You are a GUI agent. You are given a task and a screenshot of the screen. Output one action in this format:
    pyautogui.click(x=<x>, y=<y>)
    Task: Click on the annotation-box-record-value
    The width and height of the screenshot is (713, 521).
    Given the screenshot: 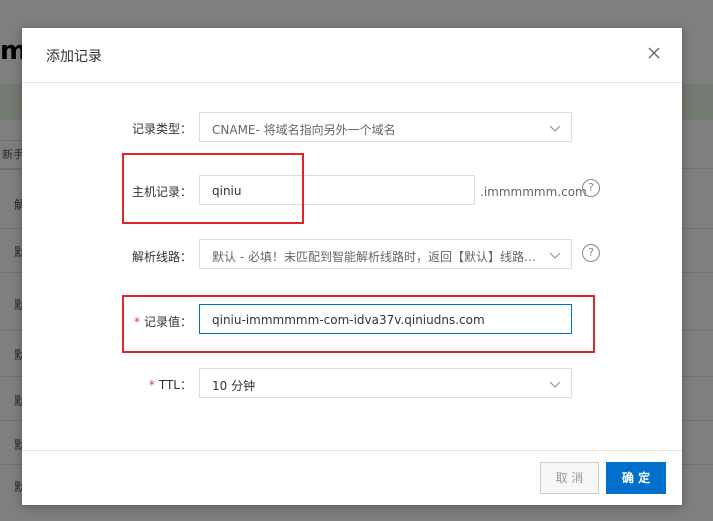 What is the action you would take?
    pyautogui.click(x=358, y=324)
    